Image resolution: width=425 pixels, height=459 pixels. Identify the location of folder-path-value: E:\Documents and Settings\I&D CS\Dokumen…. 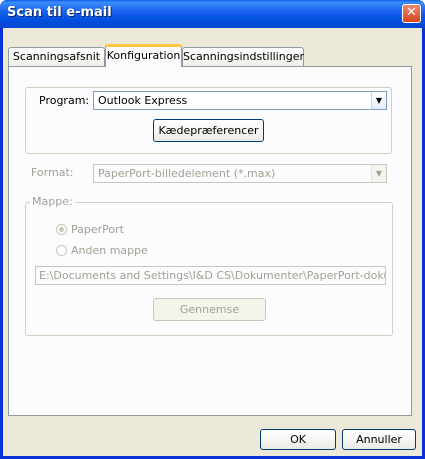
(212, 275).